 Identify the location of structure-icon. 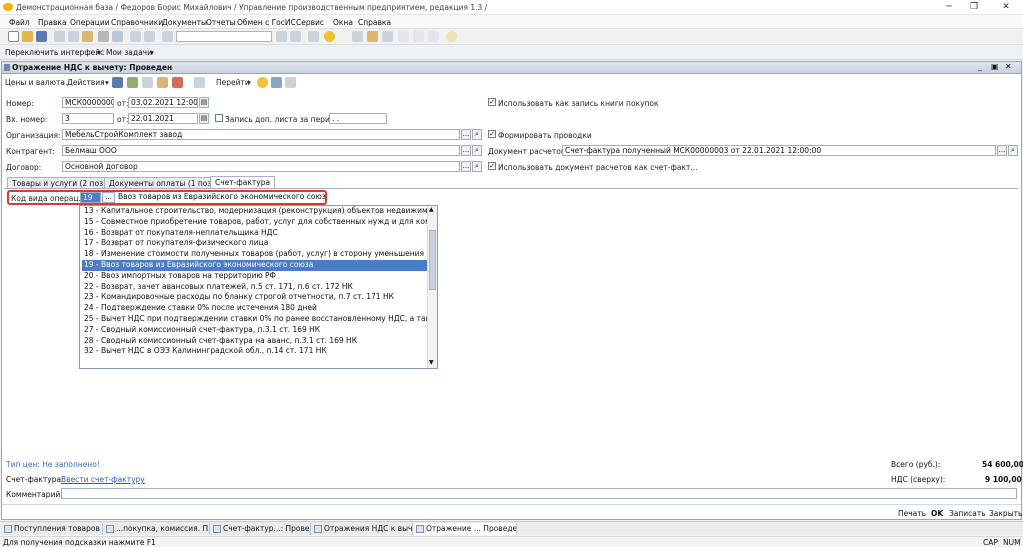
(177, 82).